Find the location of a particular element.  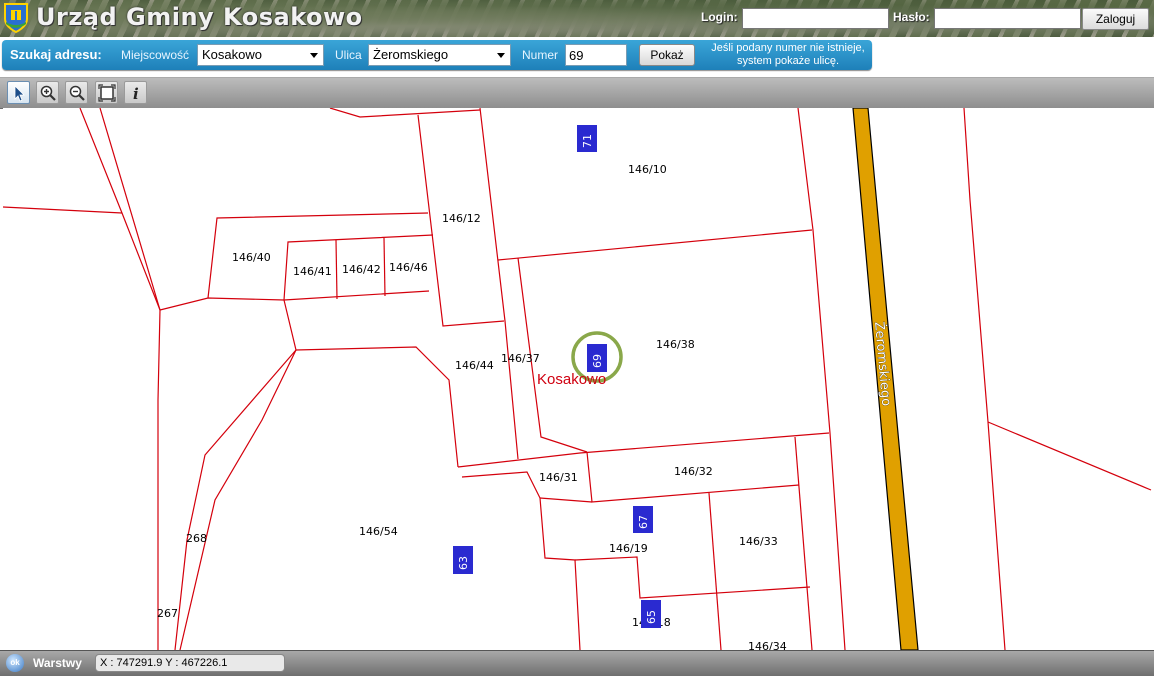

ok-icon: ok is located at coordinates (15, 663).